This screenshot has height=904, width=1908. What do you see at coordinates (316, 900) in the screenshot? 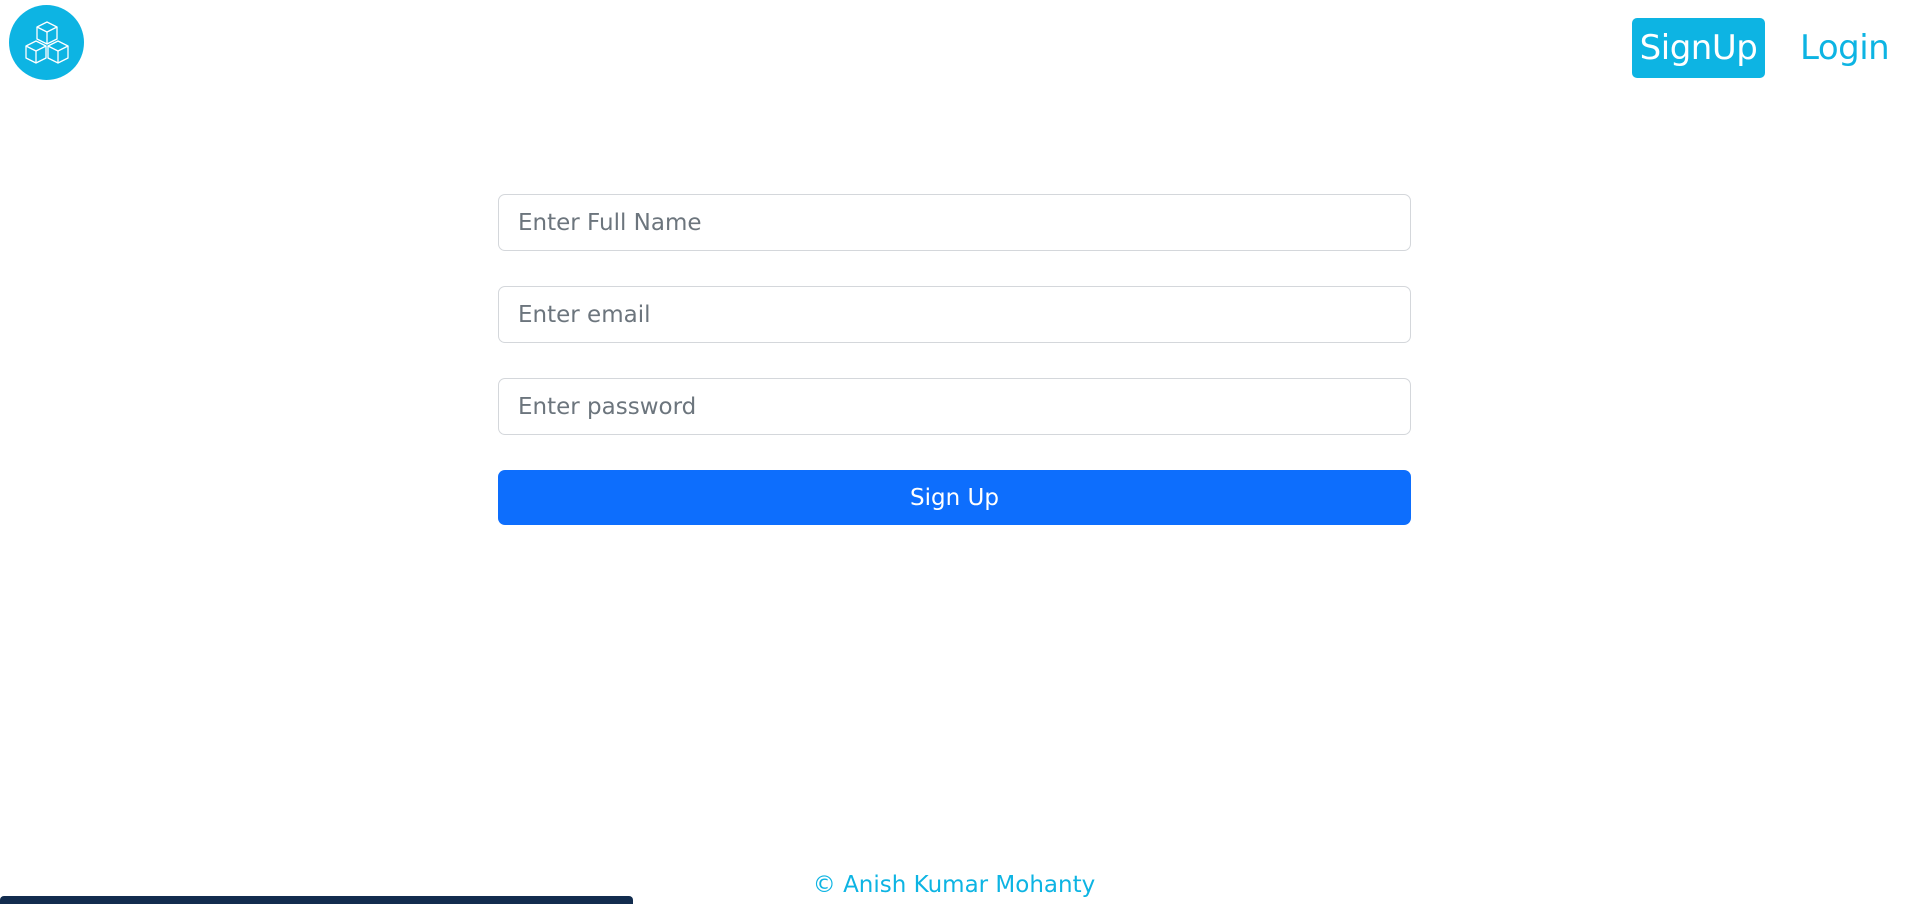
I see `bottom-bar` at bounding box center [316, 900].